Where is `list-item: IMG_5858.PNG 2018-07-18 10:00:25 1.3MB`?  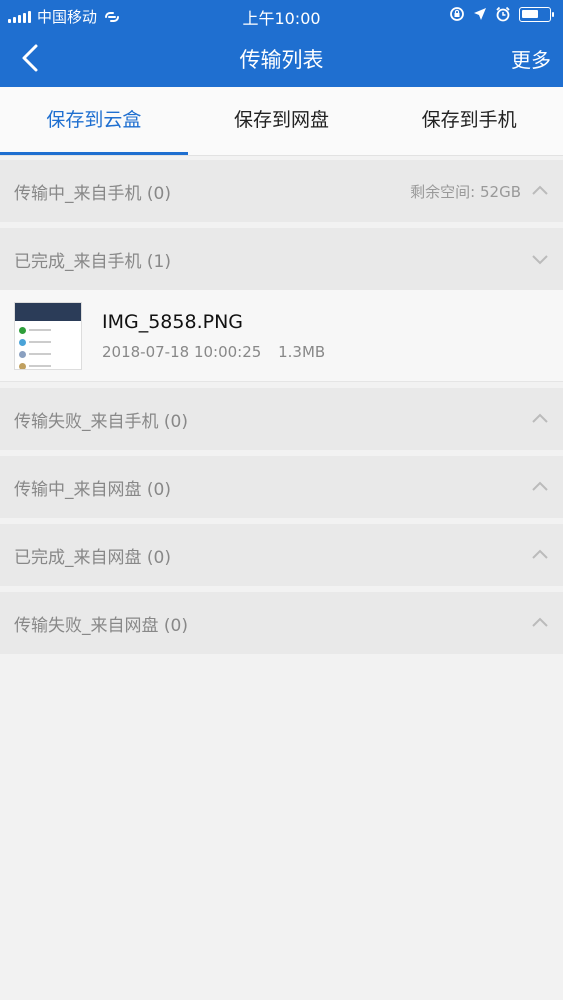
list-item: IMG_5858.PNG 2018-07-18 10:00:25 1.3MB is located at coordinates (281, 336).